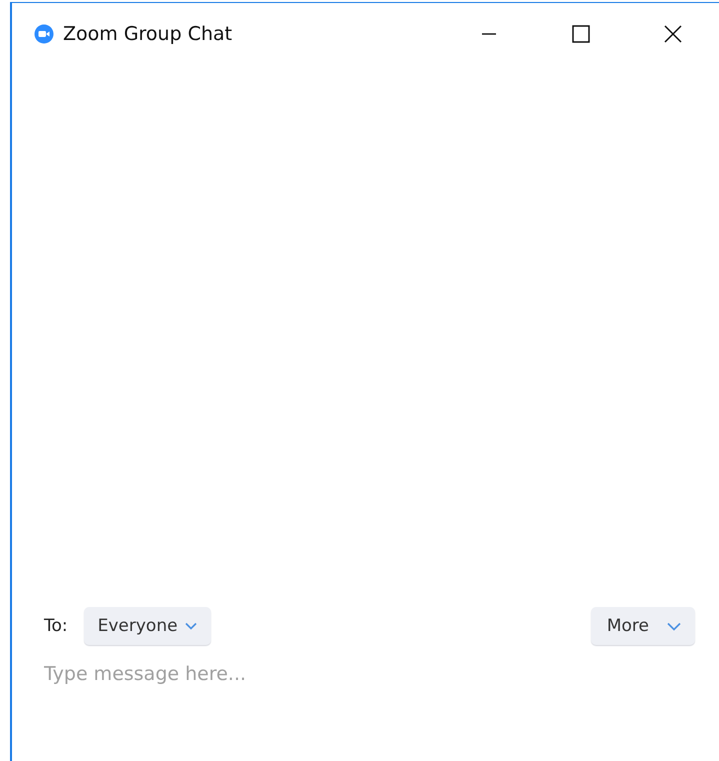  Describe the element at coordinates (56, 626) in the screenshot. I see `to-label: To:` at that location.